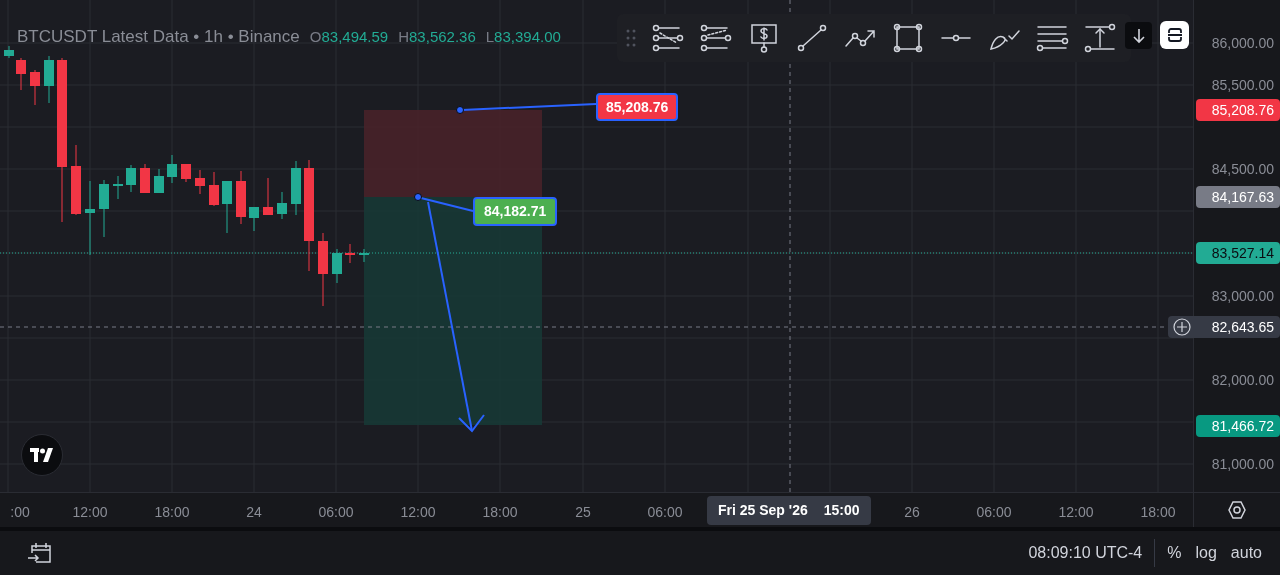  What do you see at coordinates (1100, 38) in the screenshot?
I see `measure-icon` at bounding box center [1100, 38].